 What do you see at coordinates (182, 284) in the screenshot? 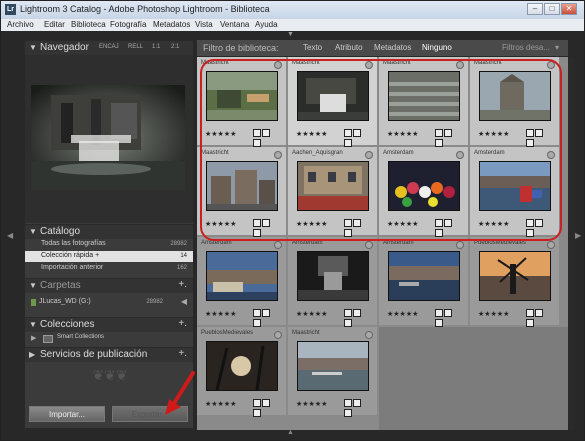
I see `add-folder-icon: +.` at bounding box center [182, 284].